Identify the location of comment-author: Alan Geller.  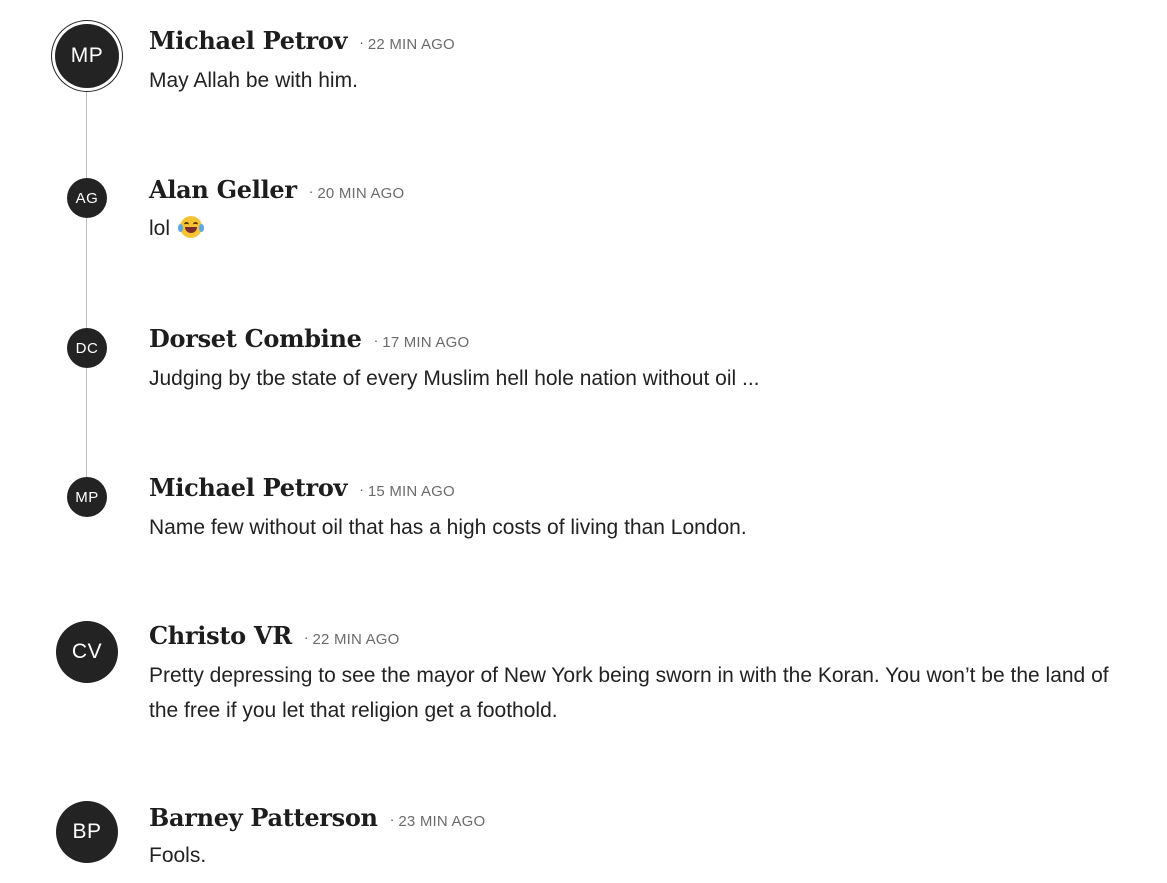
(223, 189).